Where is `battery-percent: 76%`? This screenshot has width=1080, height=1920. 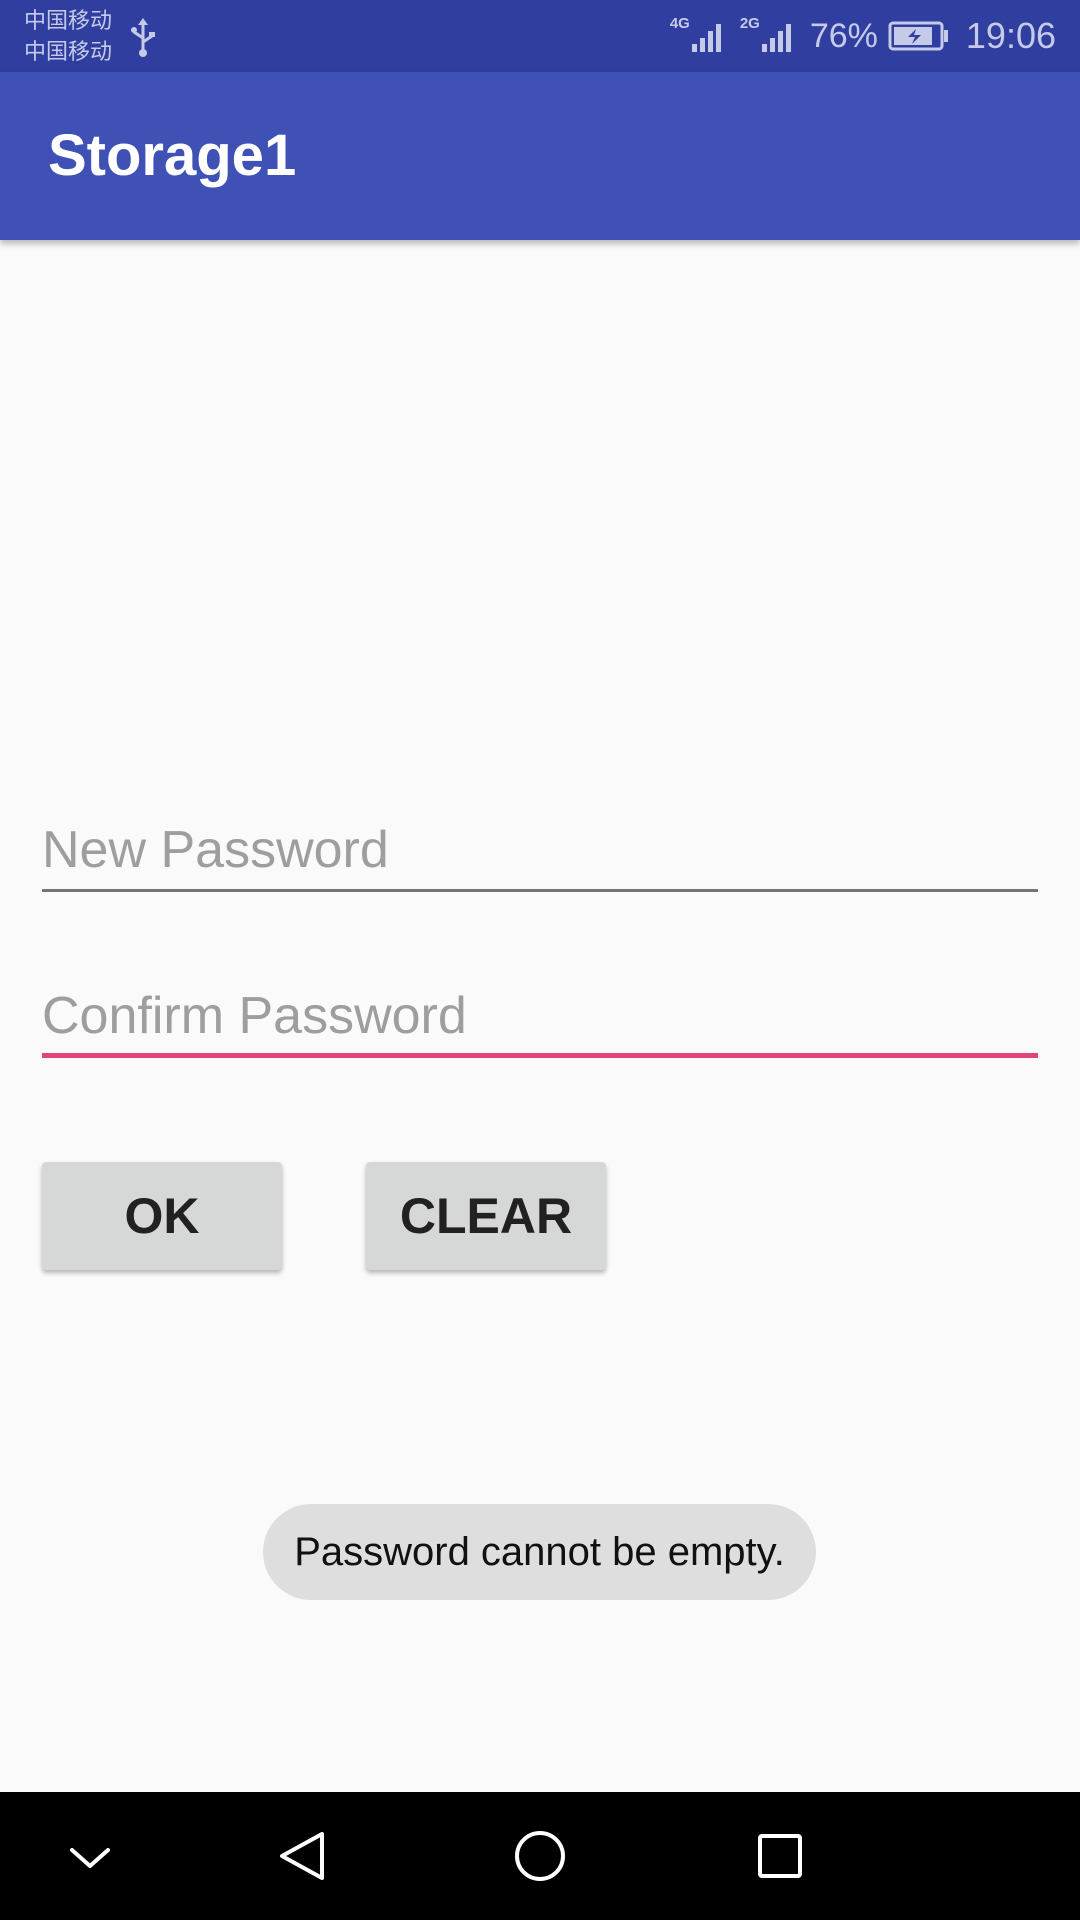 battery-percent: 76% is located at coordinates (843, 35).